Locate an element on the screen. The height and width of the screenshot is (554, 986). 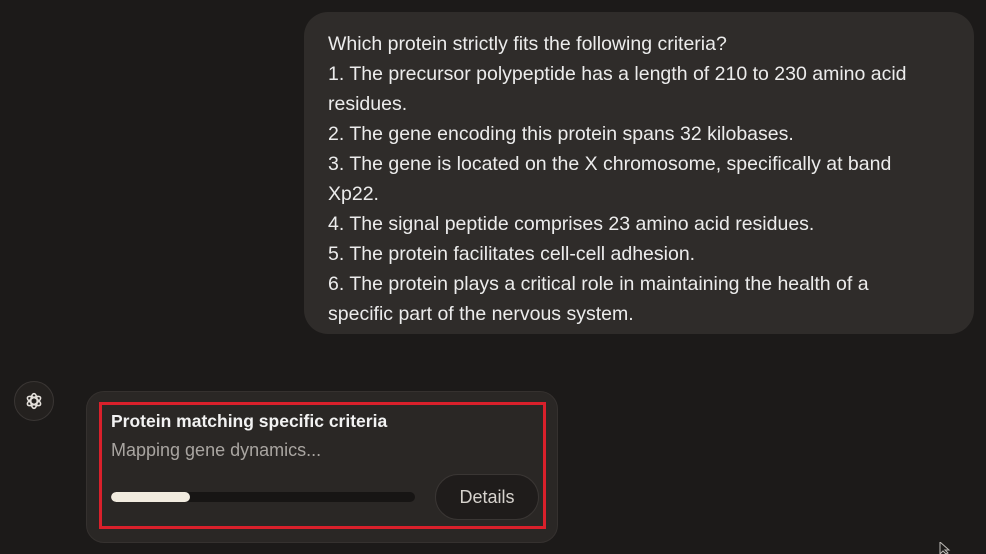
mouse-pointer-icon is located at coordinates (945, 548).